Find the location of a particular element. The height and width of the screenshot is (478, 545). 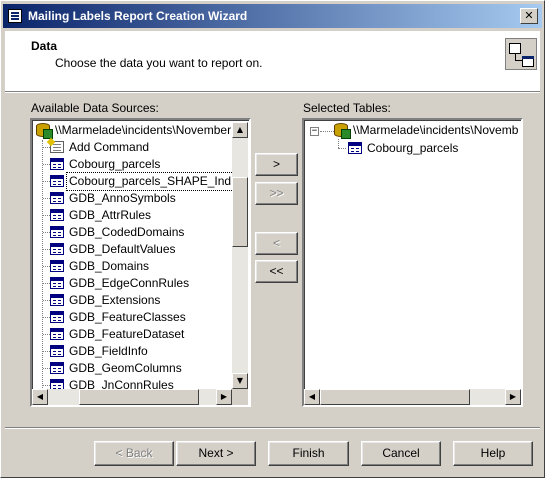

up-arrow-icon: ▲ is located at coordinates (240, 129).